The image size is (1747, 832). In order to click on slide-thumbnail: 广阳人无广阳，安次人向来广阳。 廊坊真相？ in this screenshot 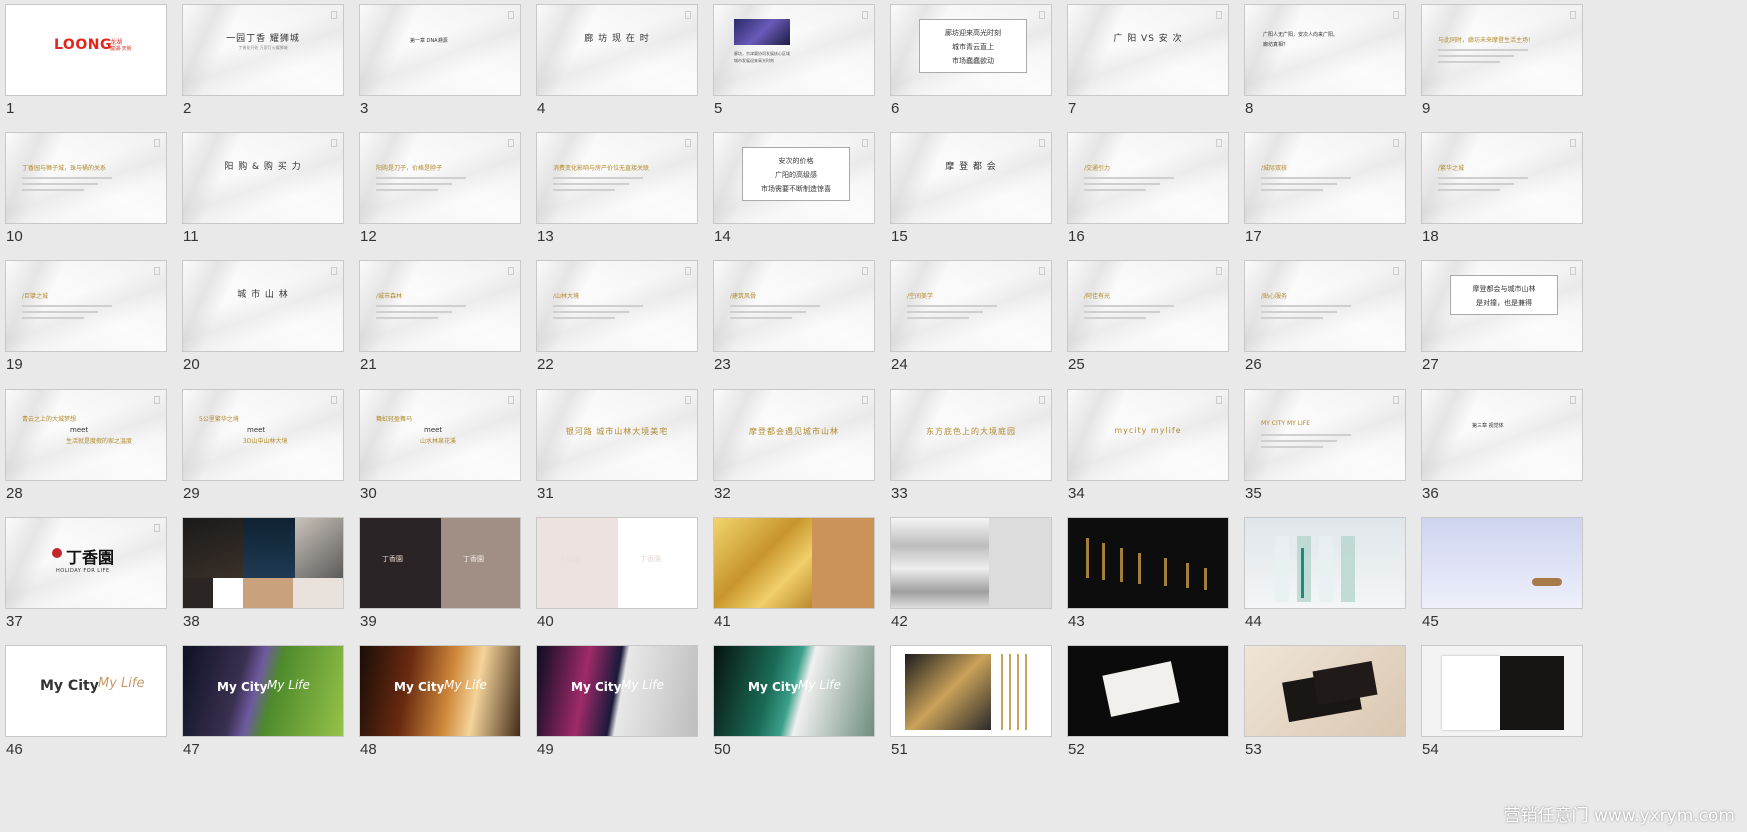, I will do `click(1325, 50)`.